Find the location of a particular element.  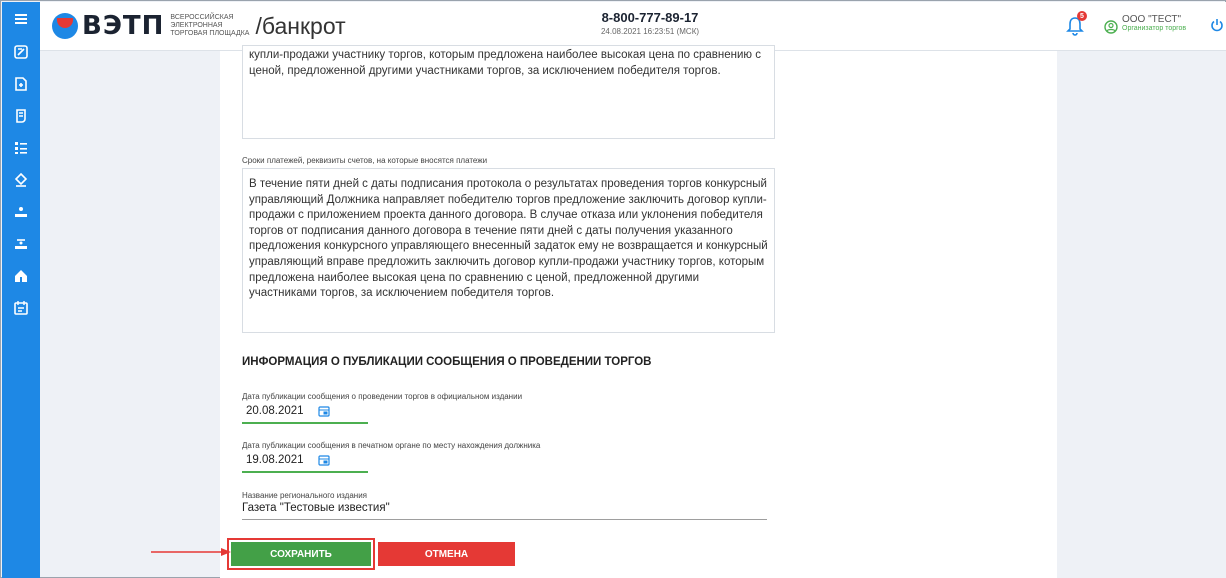

logo-mark-icon is located at coordinates (65, 26).